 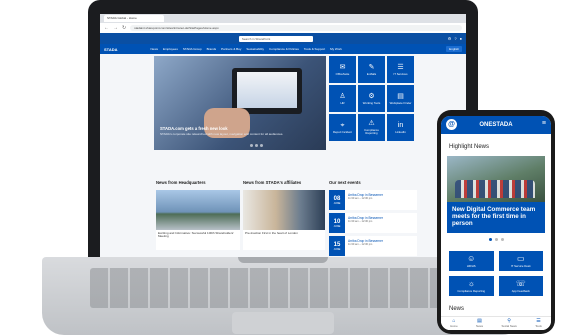 What do you see at coordinates (181, 182) in the screenshot?
I see `section-title-hq: News from Headquarters` at bounding box center [181, 182].